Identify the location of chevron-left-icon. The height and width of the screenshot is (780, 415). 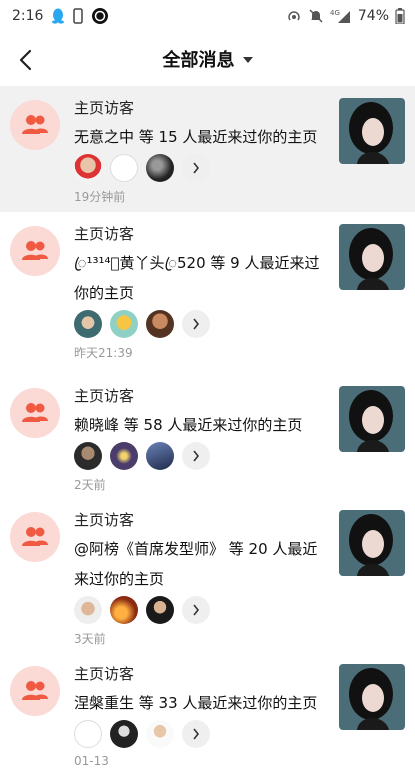
(25, 60).